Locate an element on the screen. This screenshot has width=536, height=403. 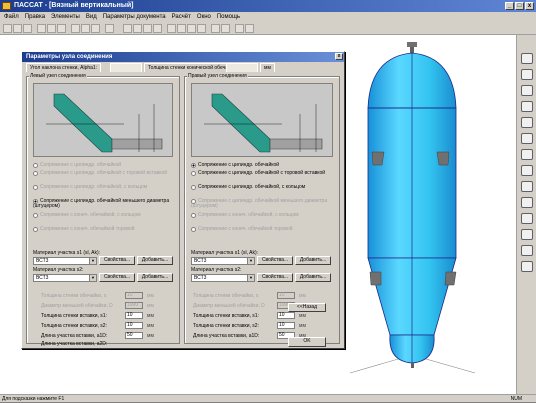
report-icon is located at coordinates (249, 28).